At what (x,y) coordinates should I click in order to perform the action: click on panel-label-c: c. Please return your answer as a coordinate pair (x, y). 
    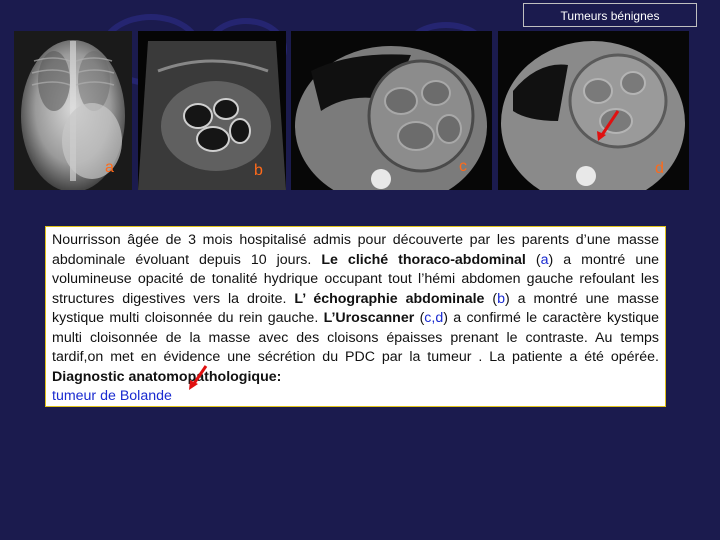
    Looking at the image, I should click on (463, 166).